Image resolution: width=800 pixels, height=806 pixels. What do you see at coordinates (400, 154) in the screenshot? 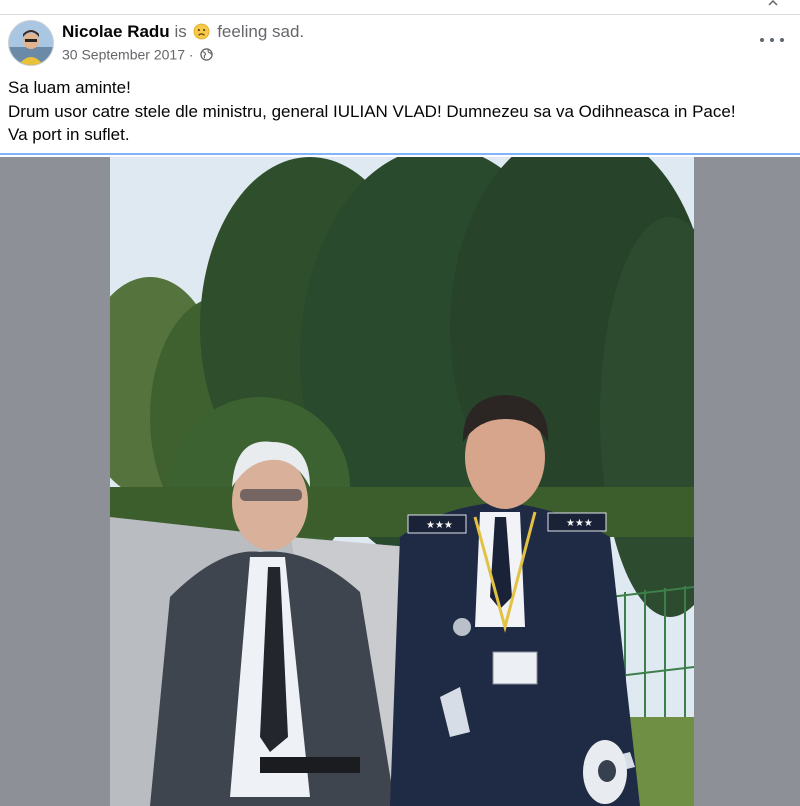
I see `content-divider` at bounding box center [400, 154].